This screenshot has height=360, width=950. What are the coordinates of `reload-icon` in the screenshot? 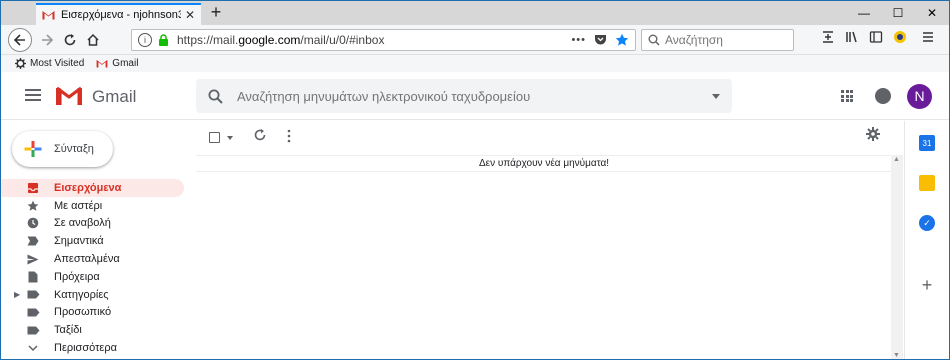 It's located at (70, 40).